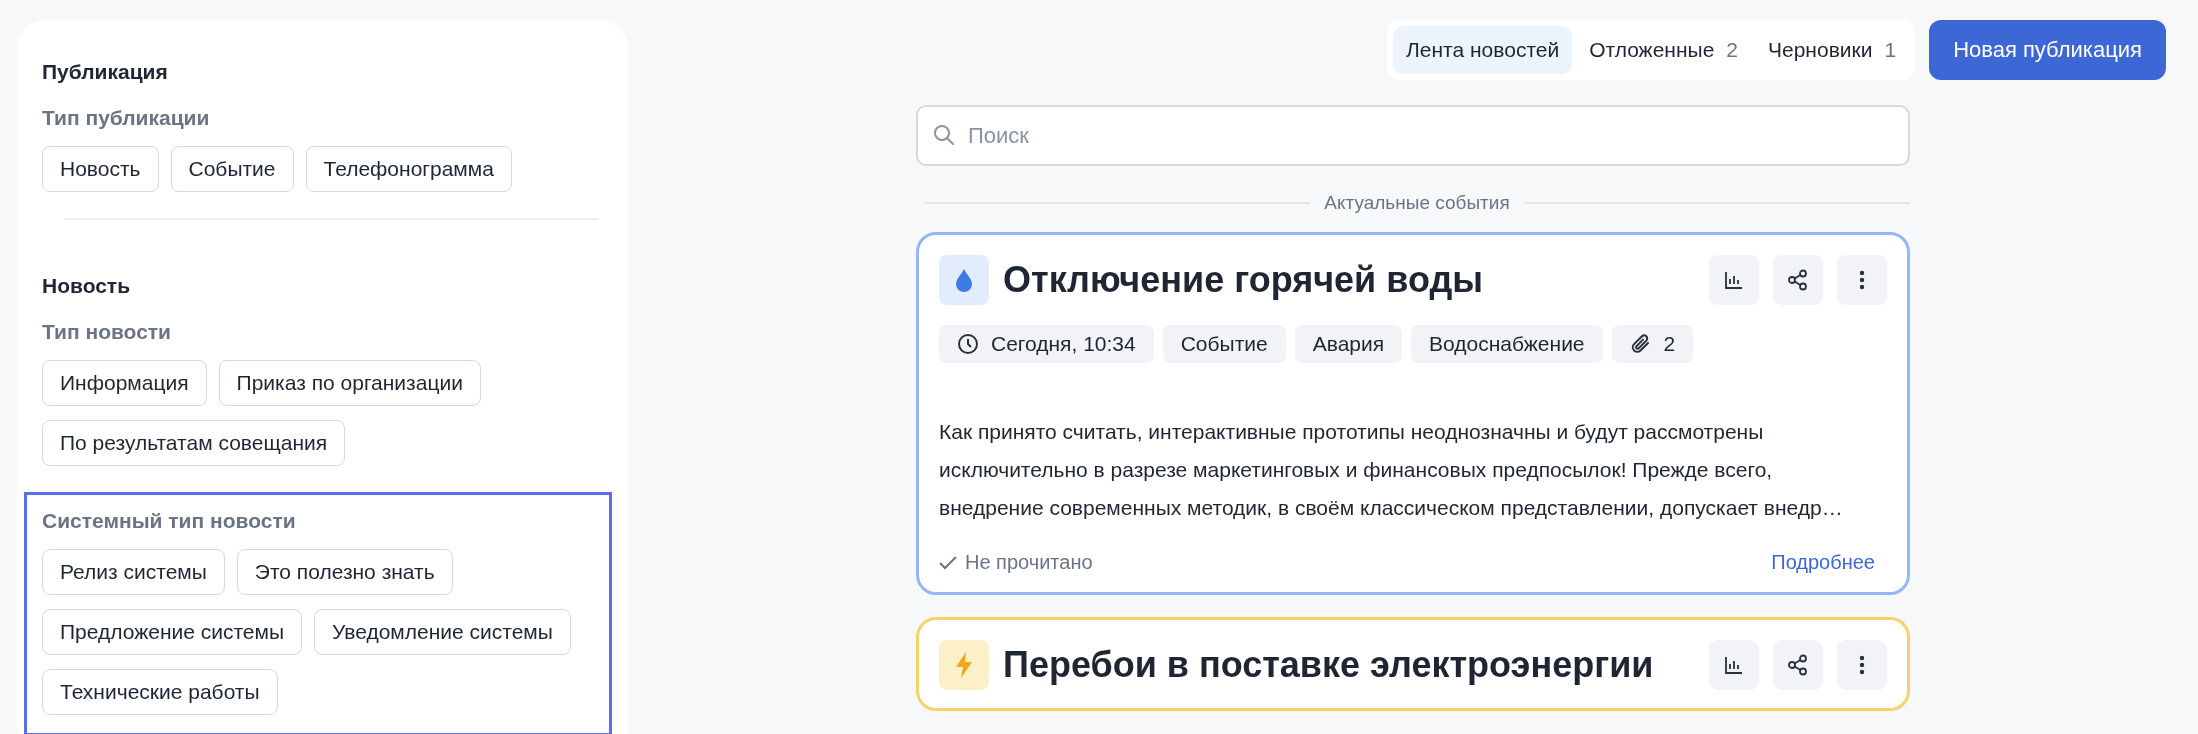 The height and width of the screenshot is (734, 2198). Describe the element at coordinates (1224, 344) in the screenshot. I see `tag: Событие` at that location.